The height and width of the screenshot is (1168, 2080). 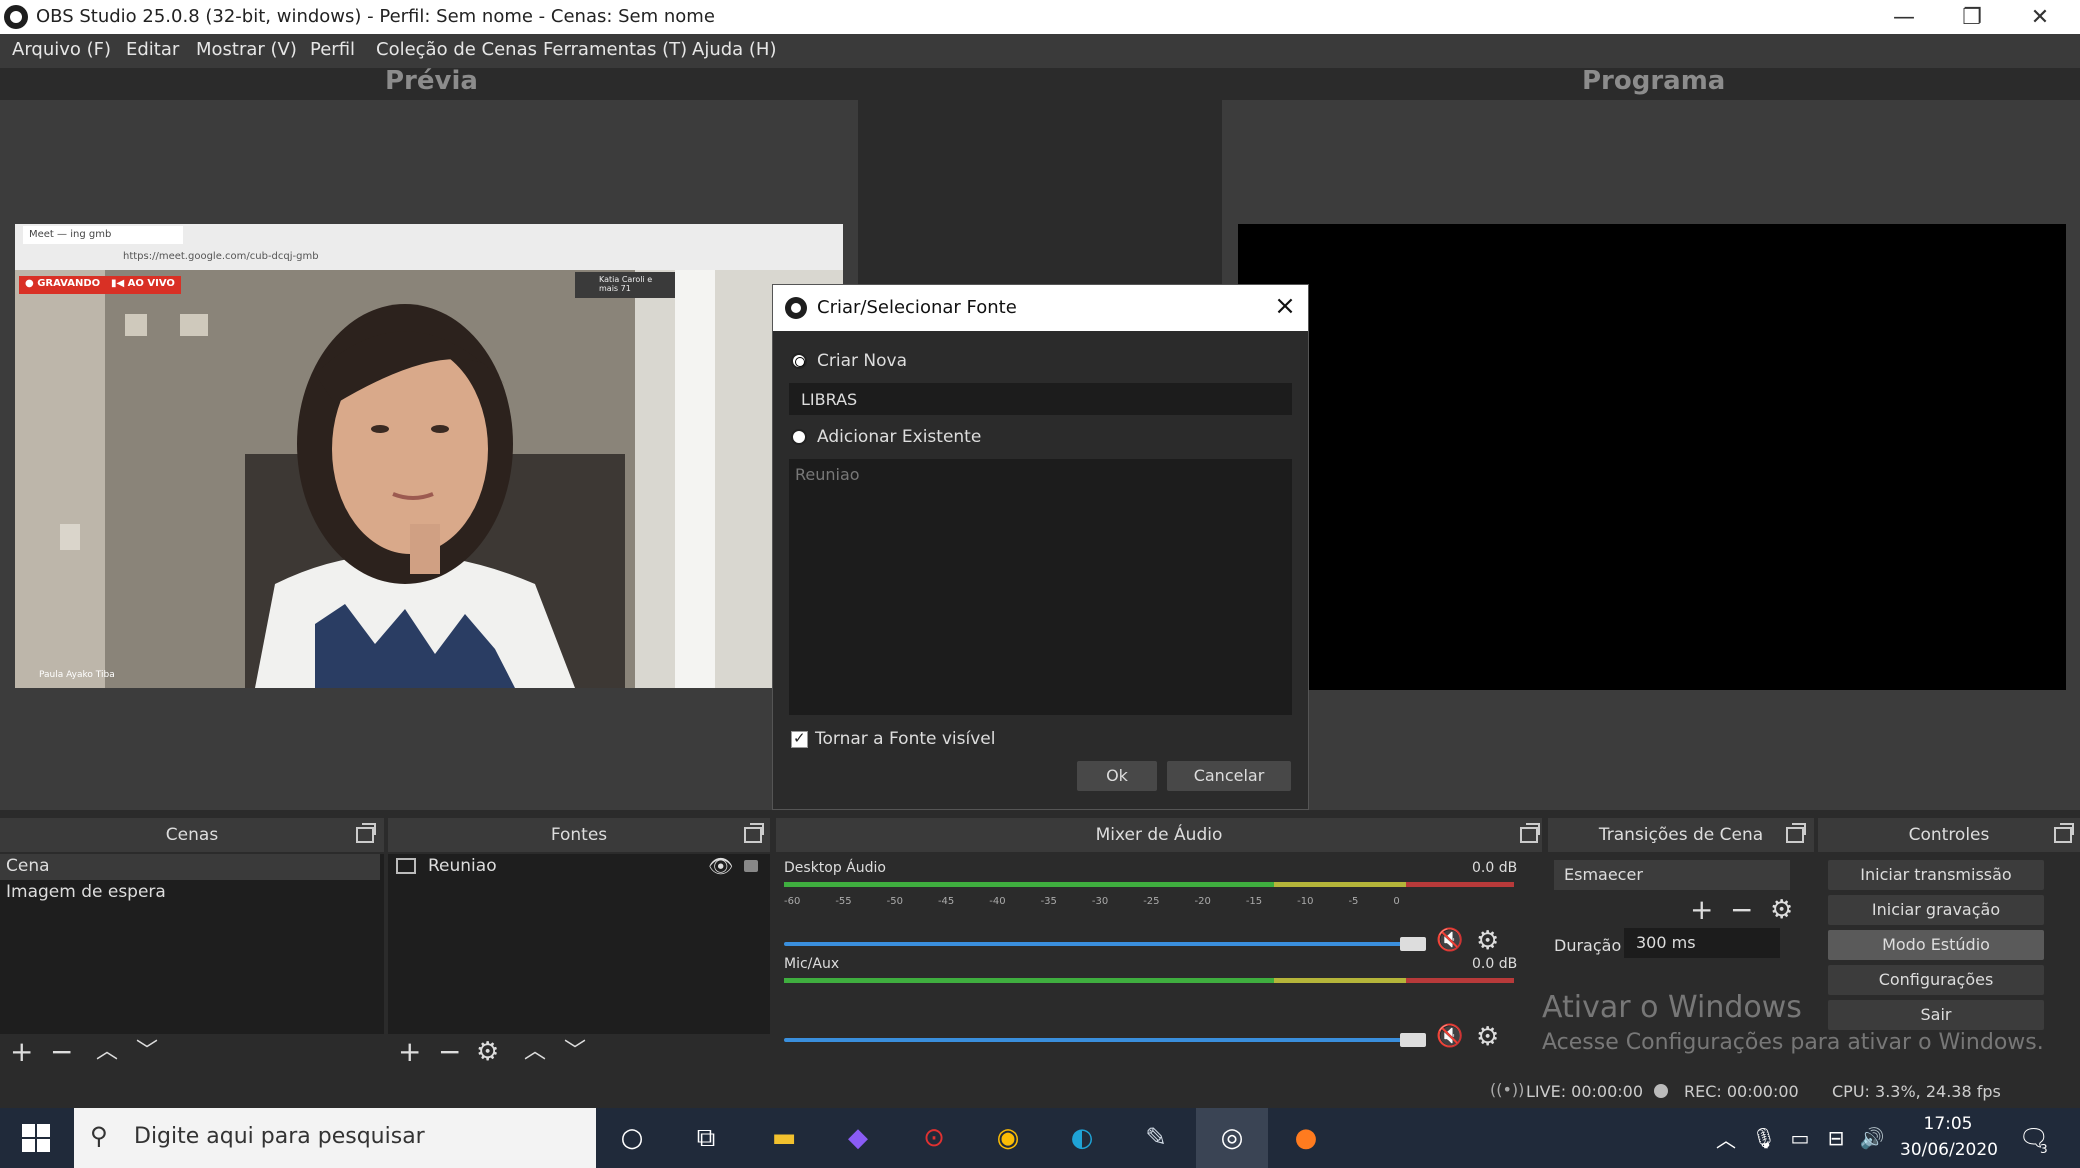 What do you see at coordinates (456, 49) in the screenshot?
I see `menu-colecao-cenas: Coleção de Cenas` at bounding box center [456, 49].